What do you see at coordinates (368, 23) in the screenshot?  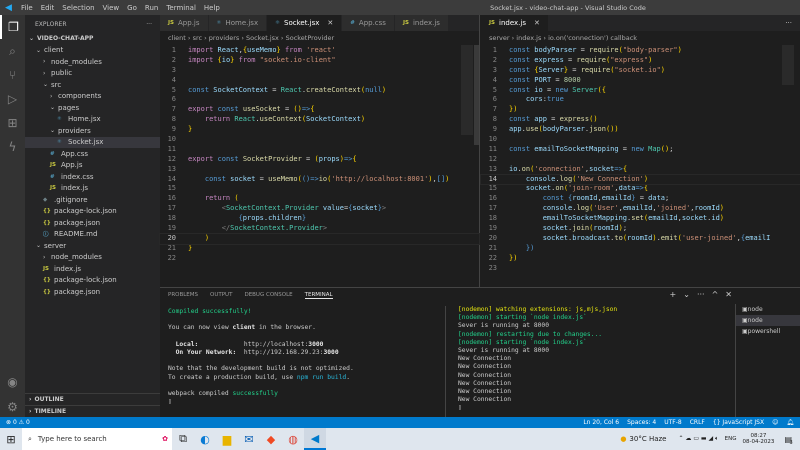 I see `tab-app-css: # App.css` at bounding box center [368, 23].